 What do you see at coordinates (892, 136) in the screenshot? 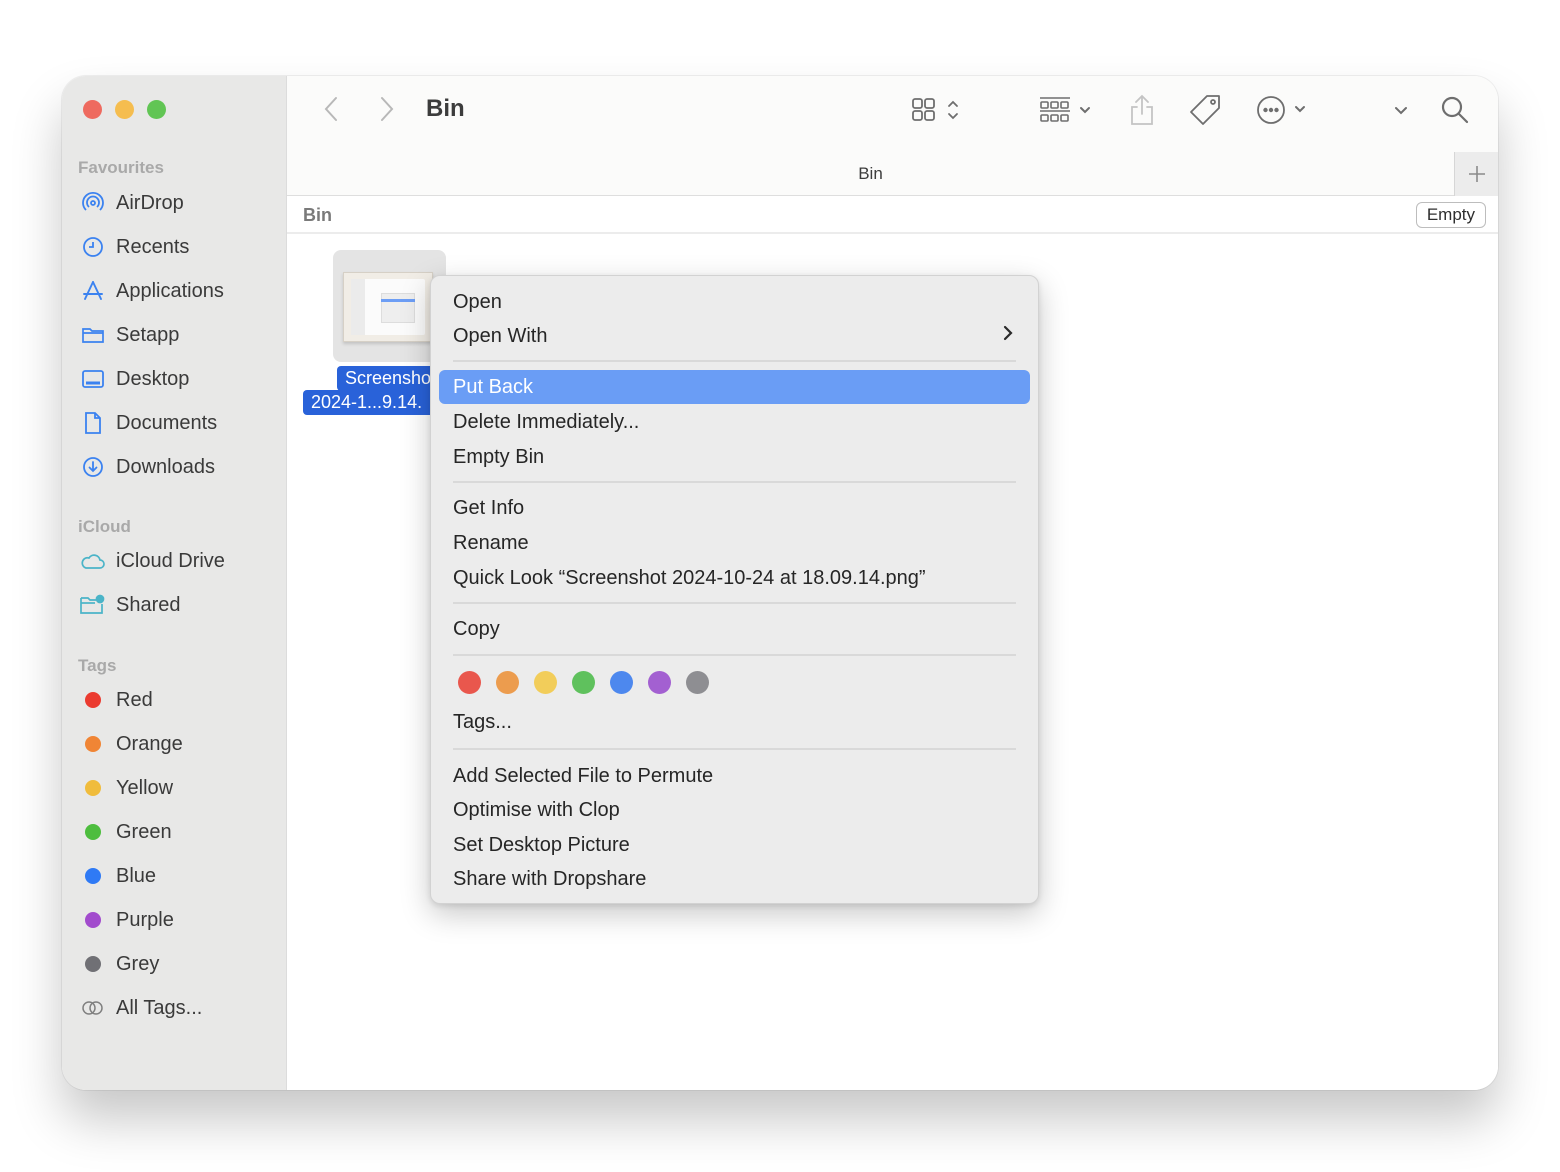
I see `toolbar: Bin Bin` at bounding box center [892, 136].